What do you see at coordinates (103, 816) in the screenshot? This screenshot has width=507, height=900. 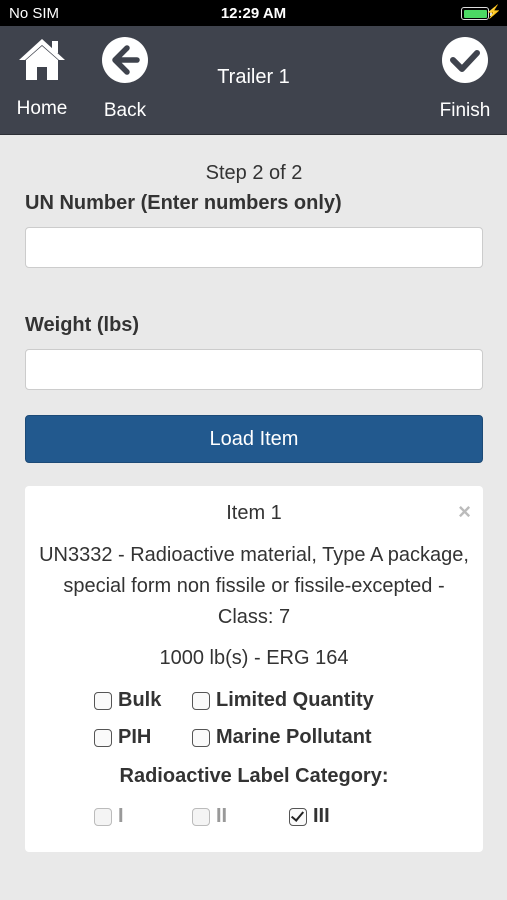 I see `category-i-checkbox` at bounding box center [103, 816].